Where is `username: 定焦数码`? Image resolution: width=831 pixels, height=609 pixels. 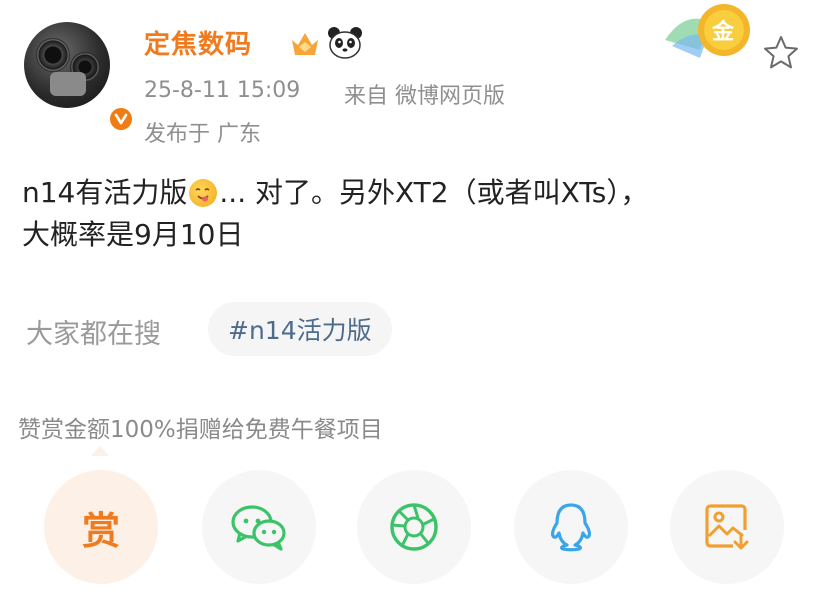 username: 定焦数码 is located at coordinates (198, 42).